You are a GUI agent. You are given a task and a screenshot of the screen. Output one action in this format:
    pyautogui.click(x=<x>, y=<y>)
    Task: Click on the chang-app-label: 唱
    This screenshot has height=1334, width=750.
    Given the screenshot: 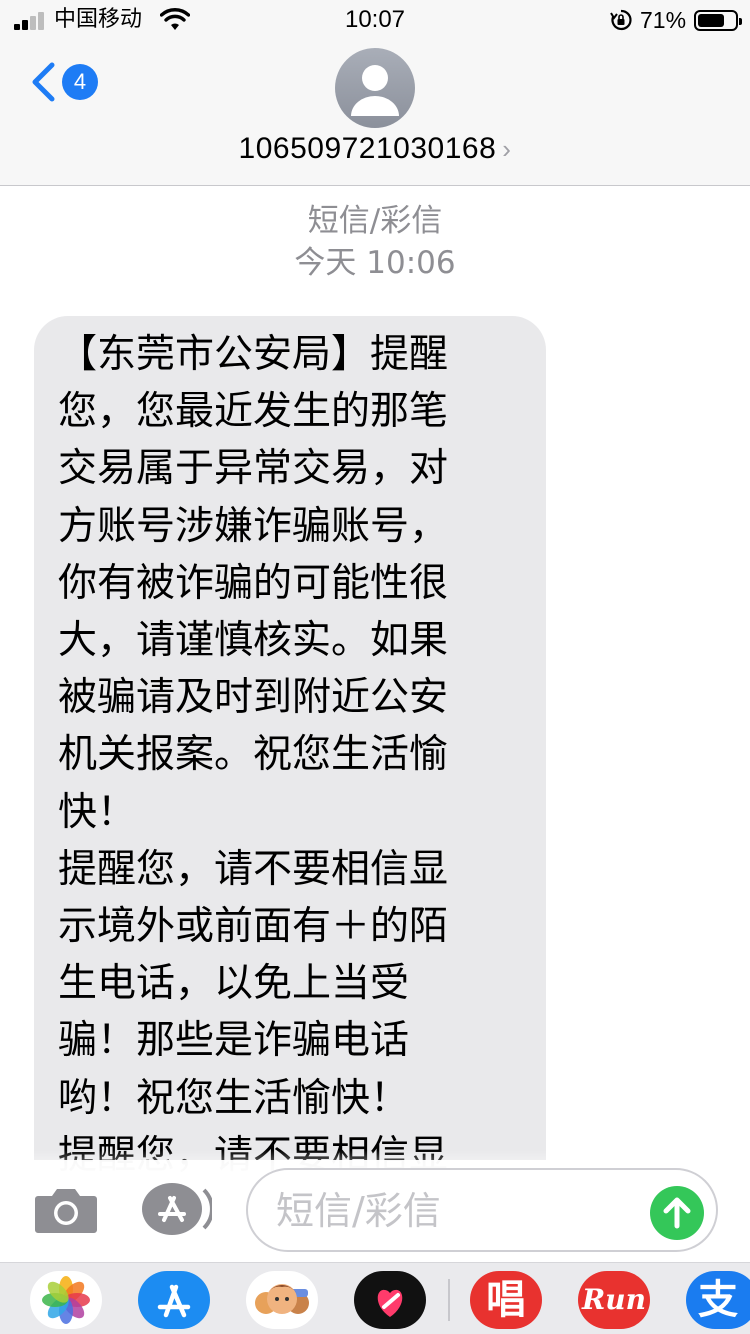 What is the action you would take?
    pyautogui.click(x=506, y=1300)
    